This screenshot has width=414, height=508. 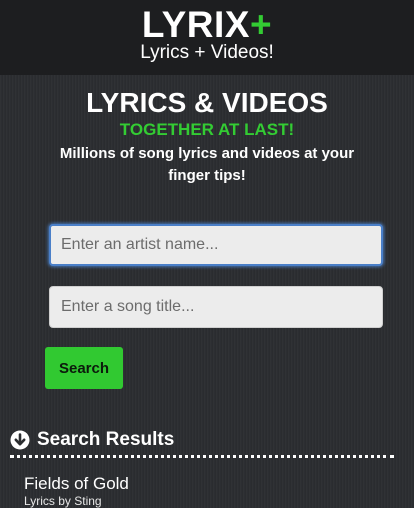 What do you see at coordinates (20, 440) in the screenshot?
I see `arrow-circle-down-icon` at bounding box center [20, 440].